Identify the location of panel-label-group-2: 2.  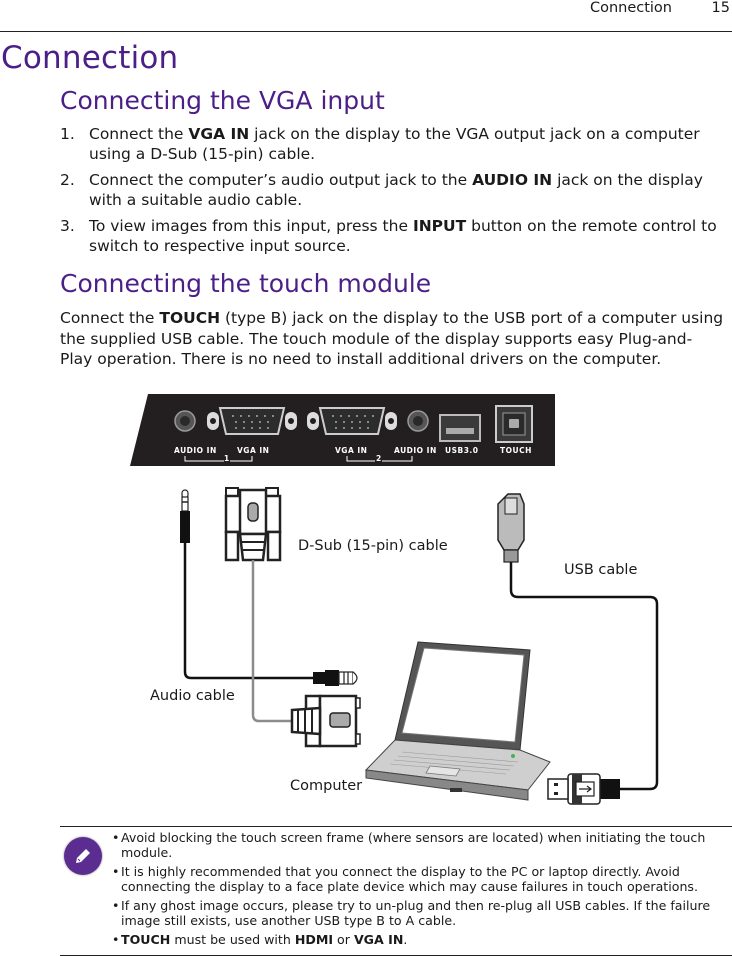
(379, 458).